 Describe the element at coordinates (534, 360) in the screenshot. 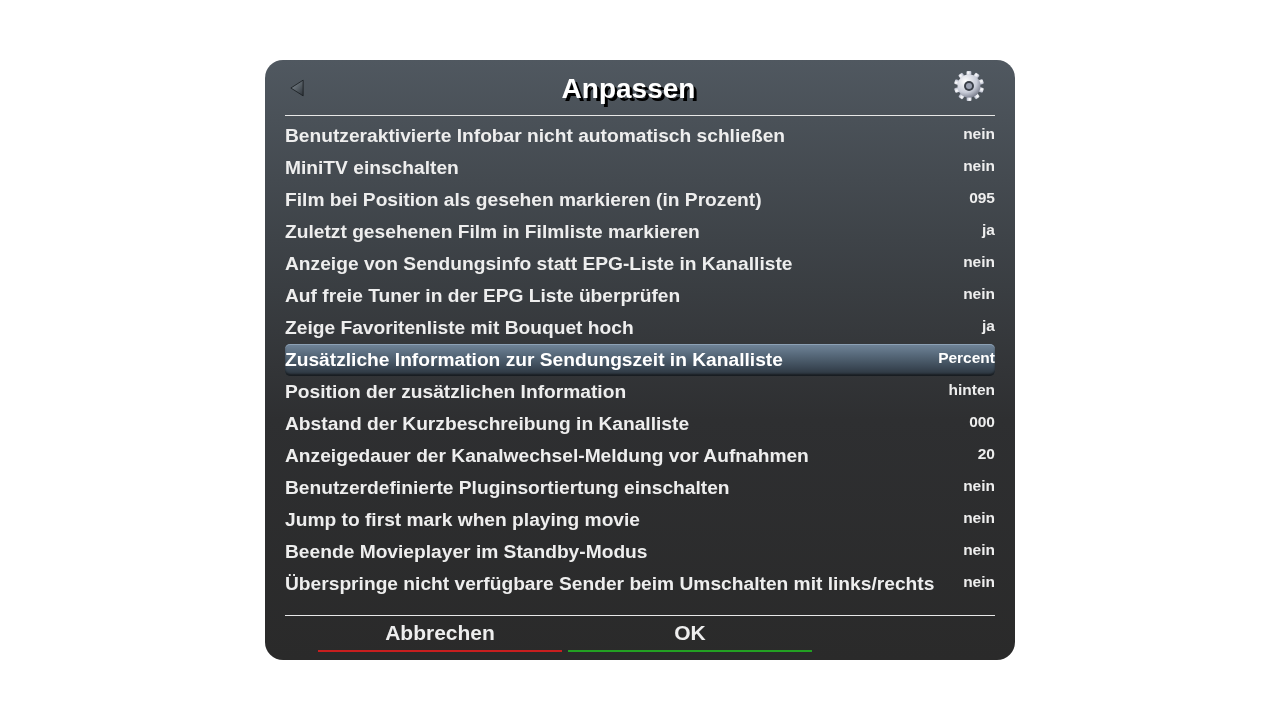

I see `setting-label: Zusätzliche Information zur Sendungszeit in Kanalliste` at that location.